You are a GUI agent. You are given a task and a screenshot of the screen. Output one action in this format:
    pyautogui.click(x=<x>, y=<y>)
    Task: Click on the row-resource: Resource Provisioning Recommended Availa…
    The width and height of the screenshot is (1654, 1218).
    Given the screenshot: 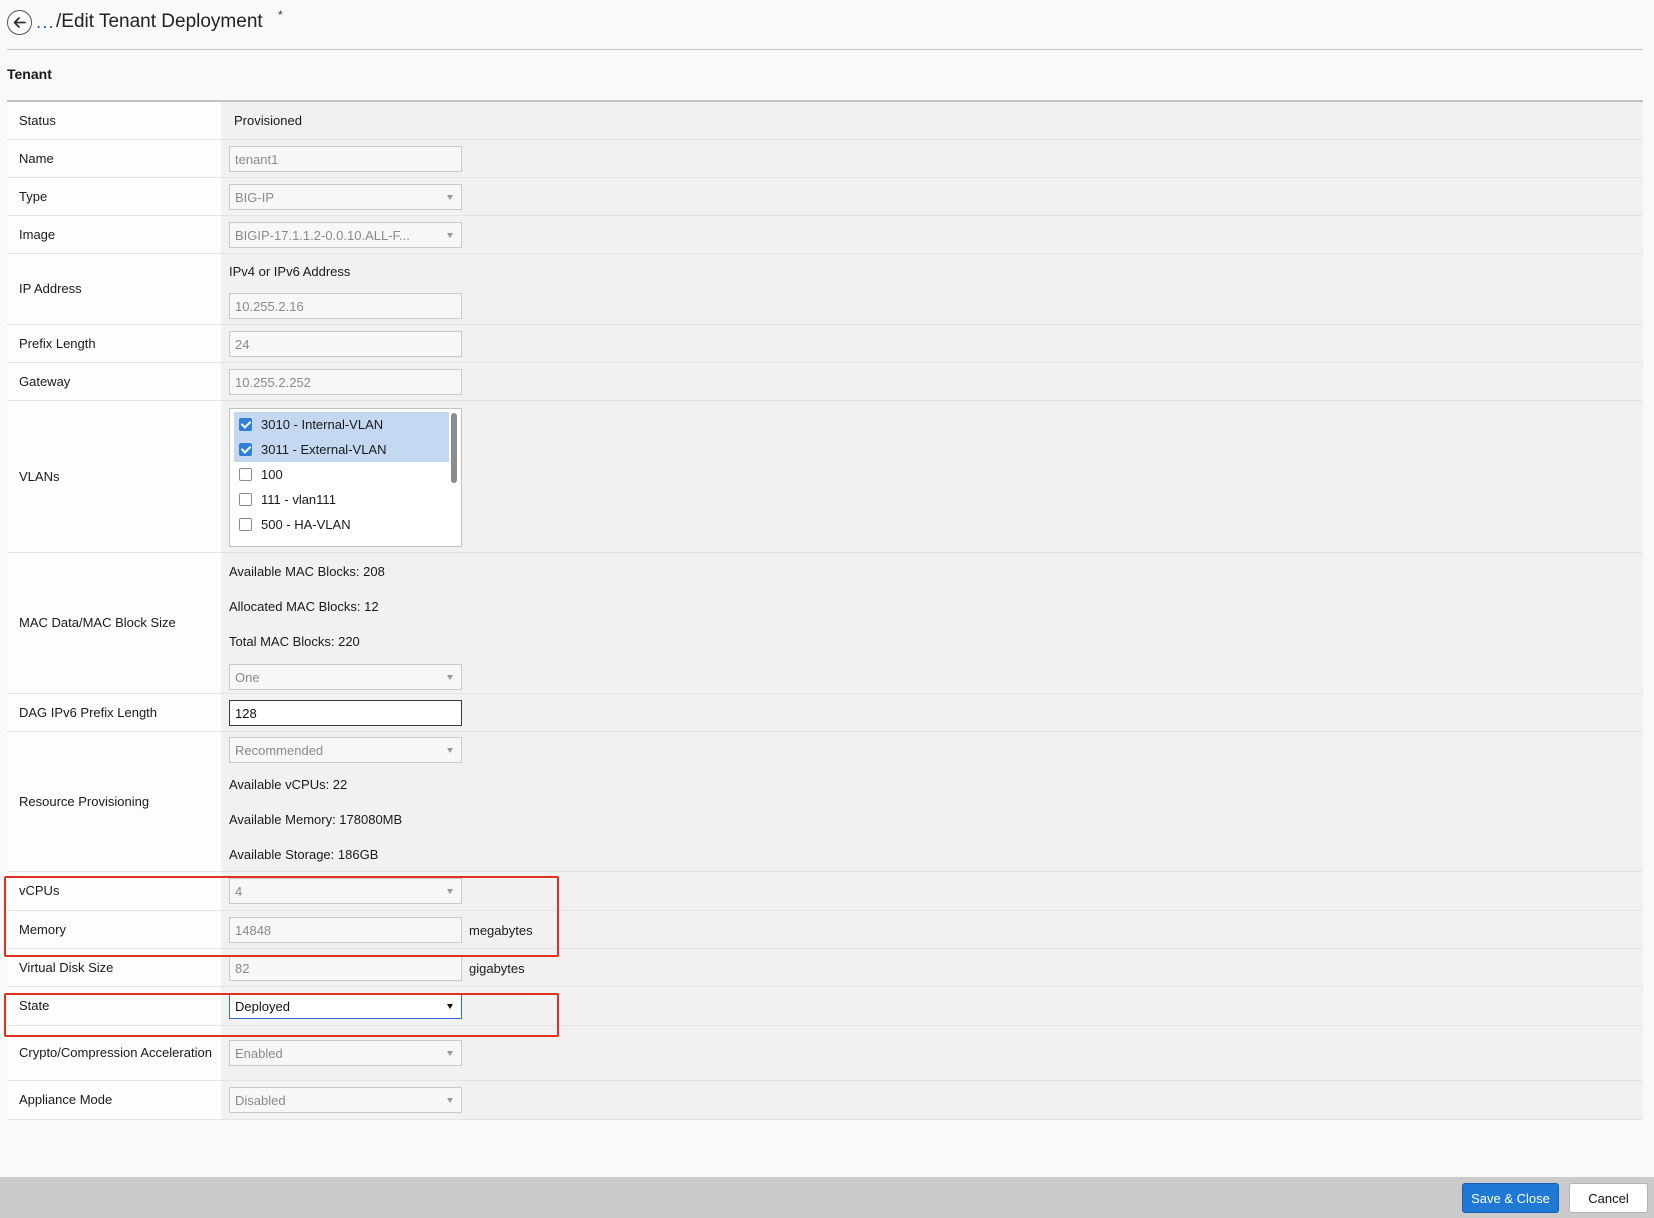 What is the action you would take?
    pyautogui.click(x=825, y=802)
    